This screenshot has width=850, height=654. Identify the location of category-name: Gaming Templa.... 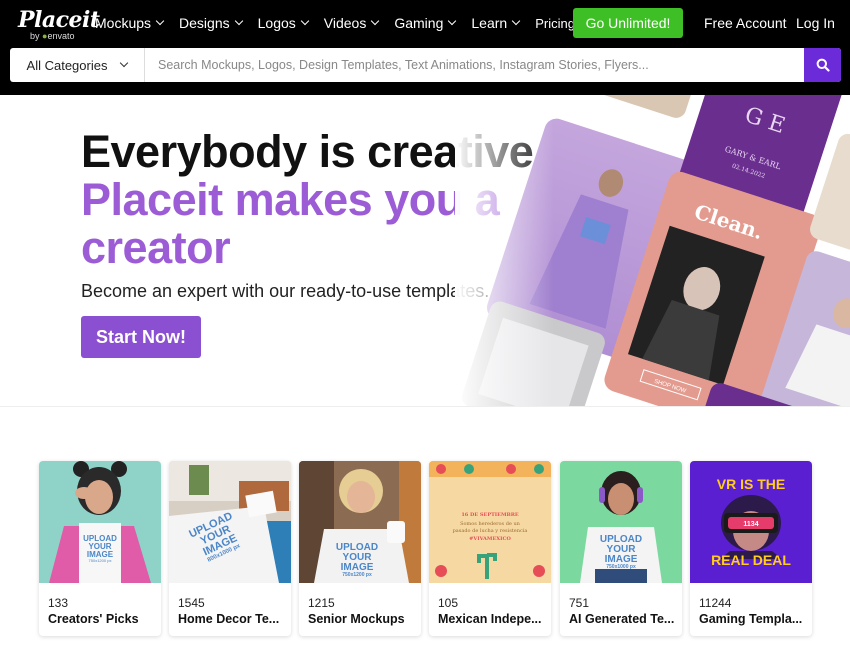
(751, 619).